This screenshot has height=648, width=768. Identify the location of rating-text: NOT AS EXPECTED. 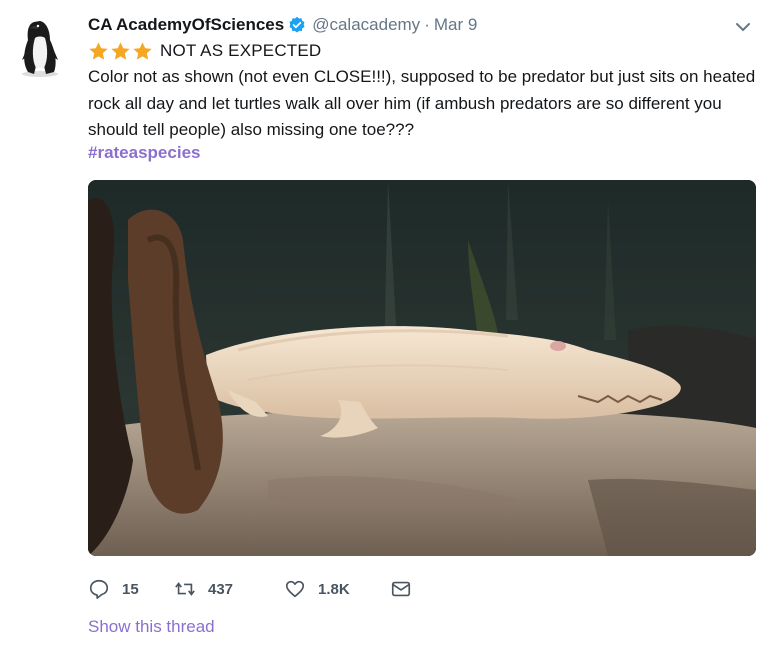
(241, 50).